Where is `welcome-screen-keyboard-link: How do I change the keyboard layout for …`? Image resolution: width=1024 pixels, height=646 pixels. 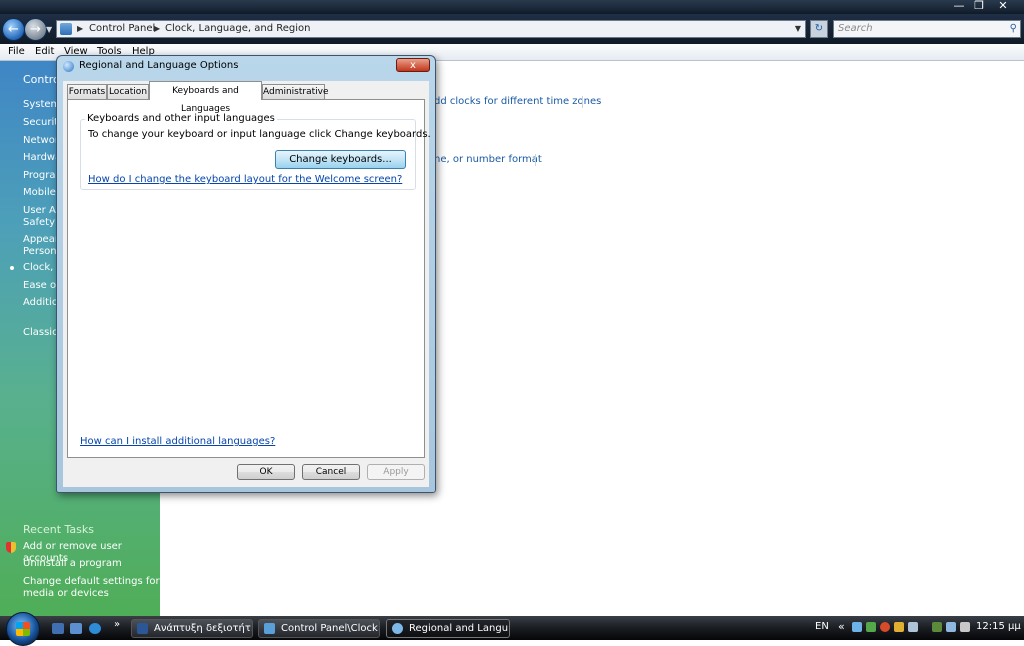 welcome-screen-keyboard-link: How do I change the keyboard layout for … is located at coordinates (245, 179).